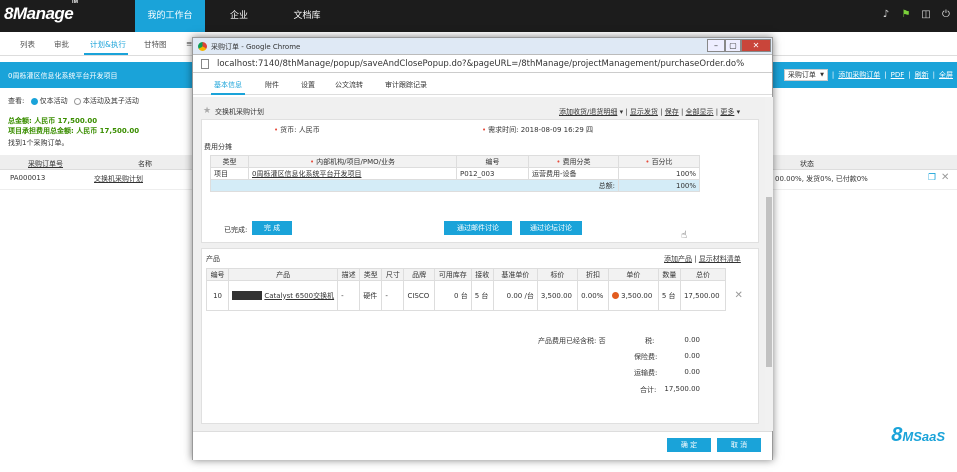 The width and height of the screenshot is (957, 472). I want to click on cost-type: 项目, so click(229, 173).